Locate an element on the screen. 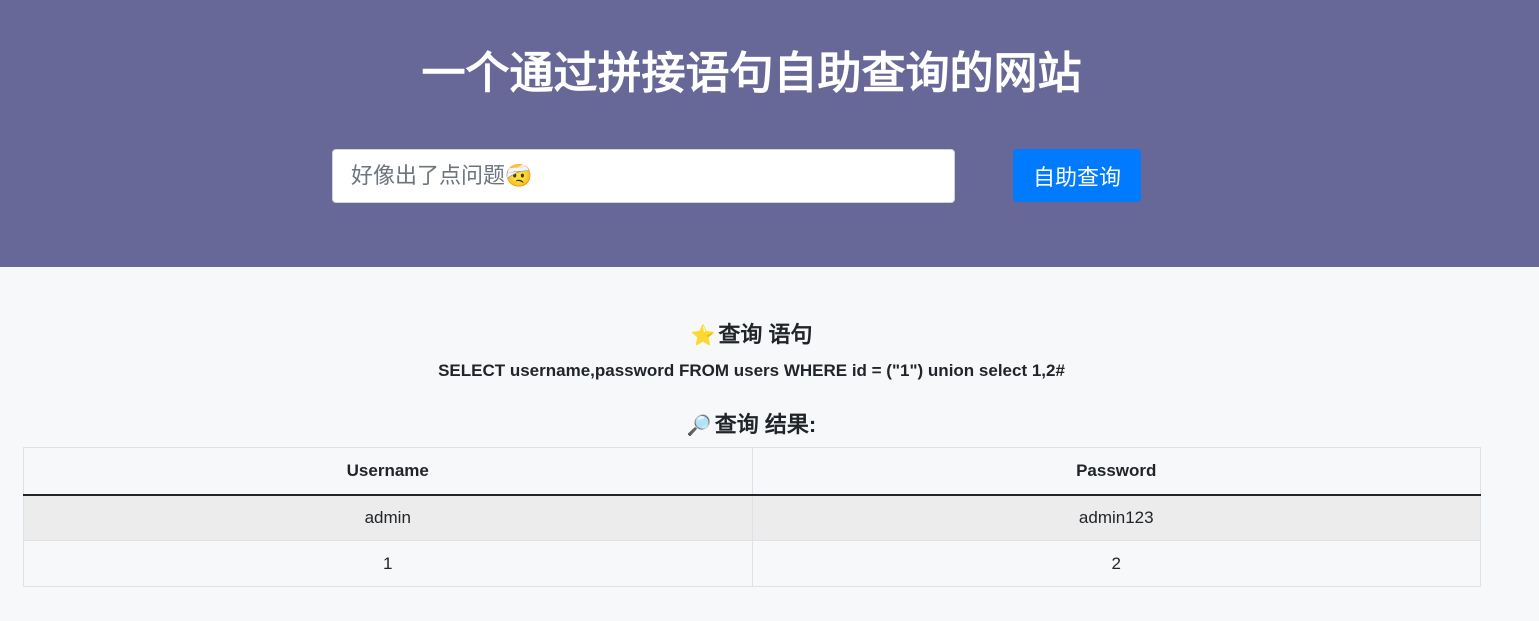 Image resolution: width=1539 pixels, height=621 pixels. table-header-row: Username Password is located at coordinates (752, 471).